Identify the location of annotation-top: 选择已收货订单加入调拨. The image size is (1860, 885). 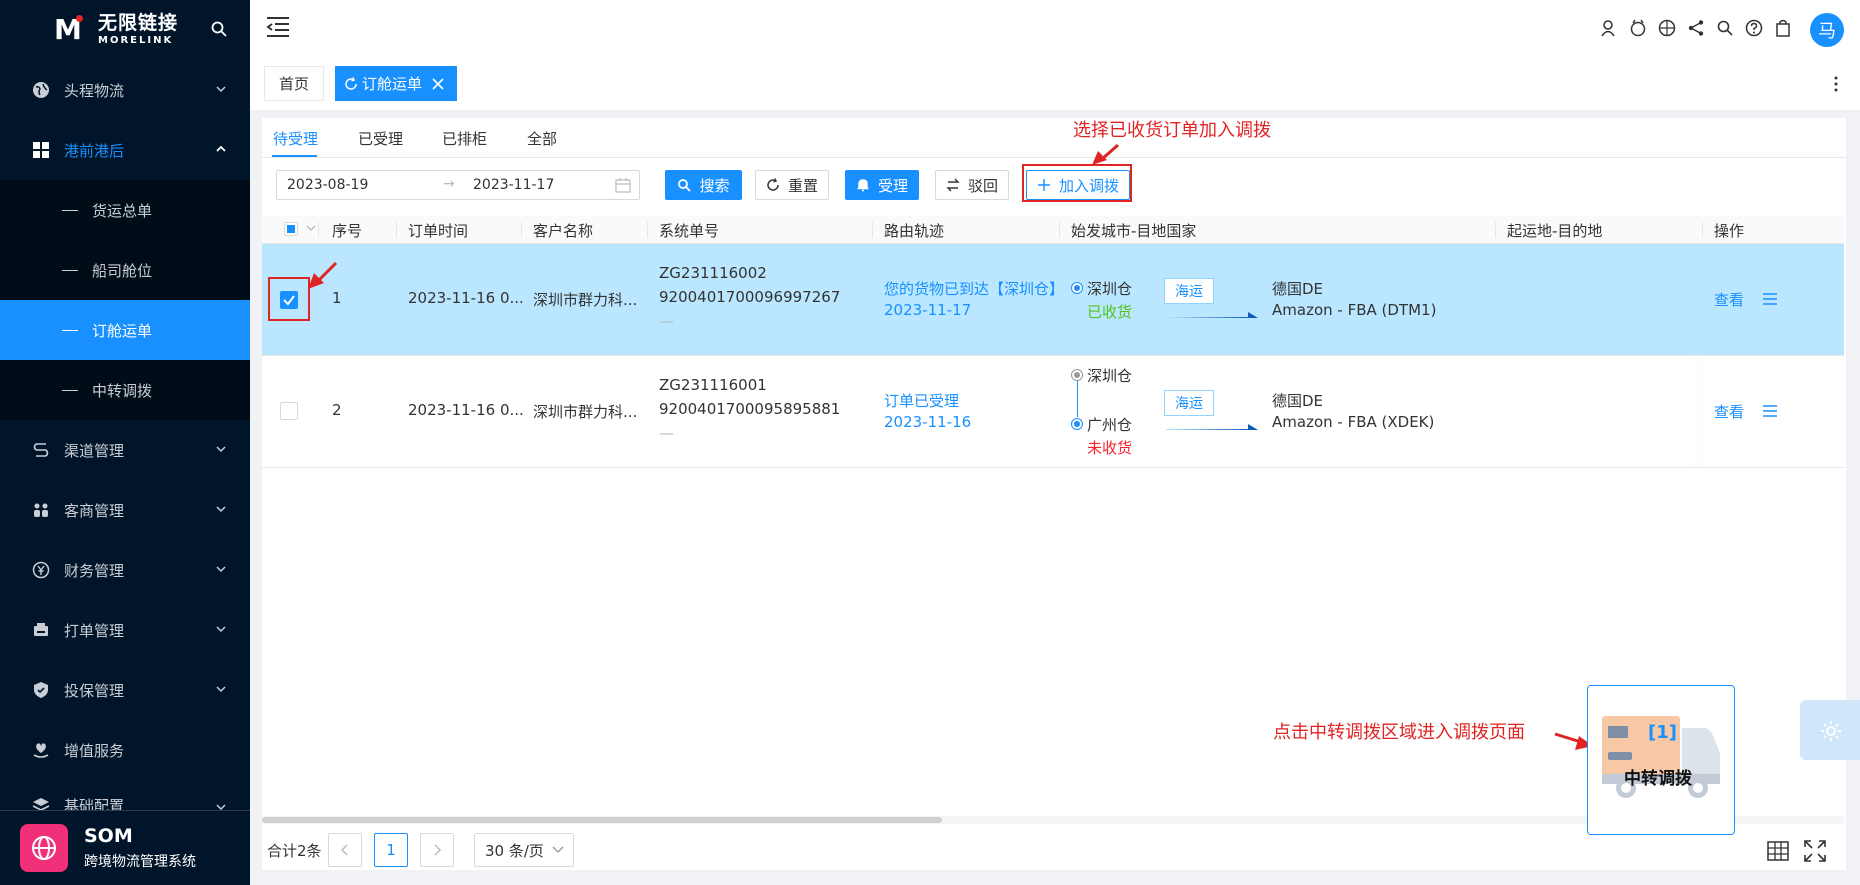
(1172, 130).